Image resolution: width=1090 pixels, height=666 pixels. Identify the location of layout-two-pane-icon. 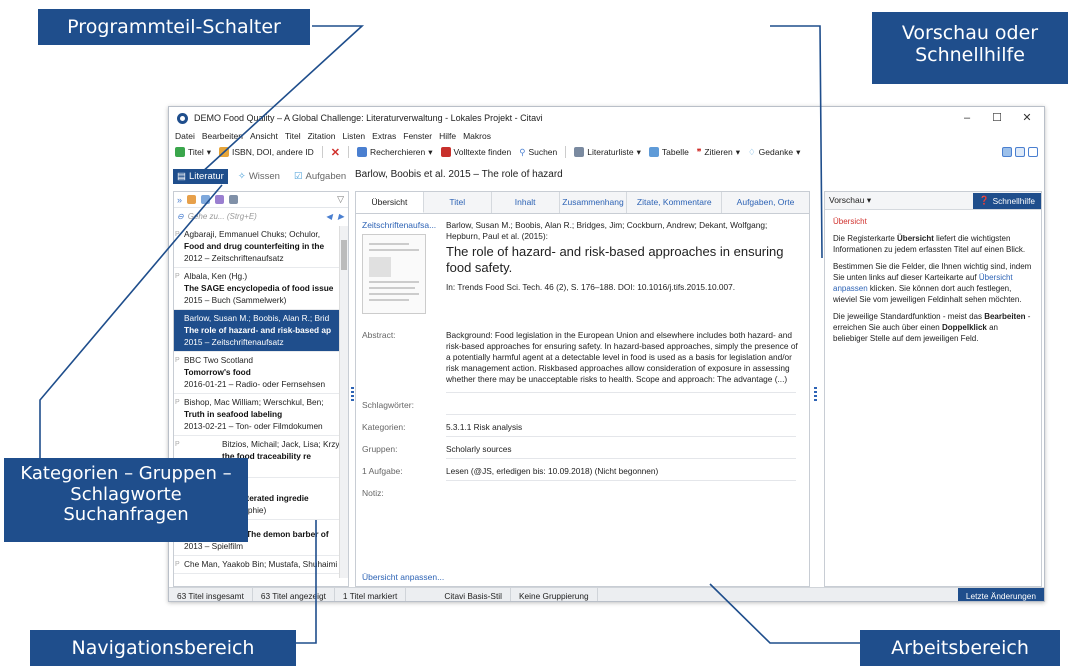
(1020, 152).